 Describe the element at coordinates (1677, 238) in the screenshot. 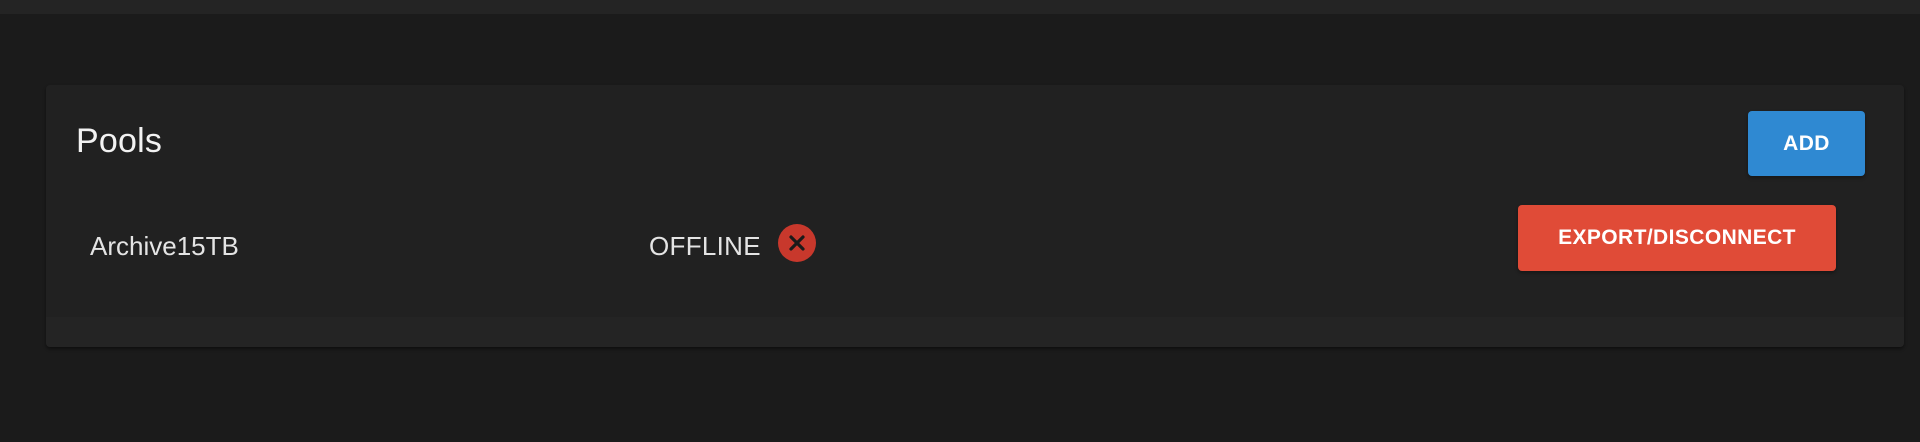

I see `export-disconnect-button: EXPORT/DISCONNECT` at that location.